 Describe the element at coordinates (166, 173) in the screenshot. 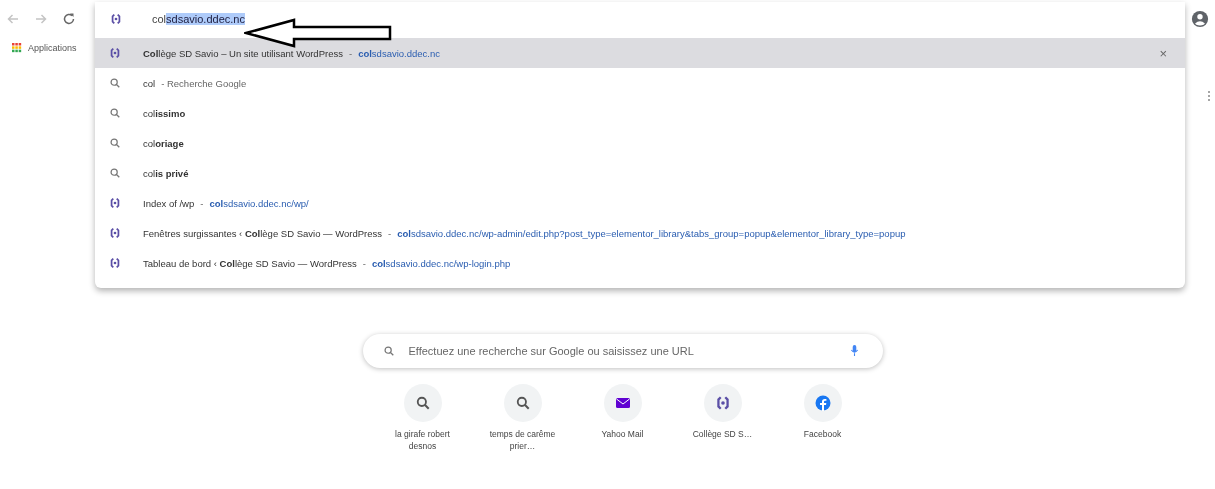

I see `suggestion-title: colis privé` at that location.